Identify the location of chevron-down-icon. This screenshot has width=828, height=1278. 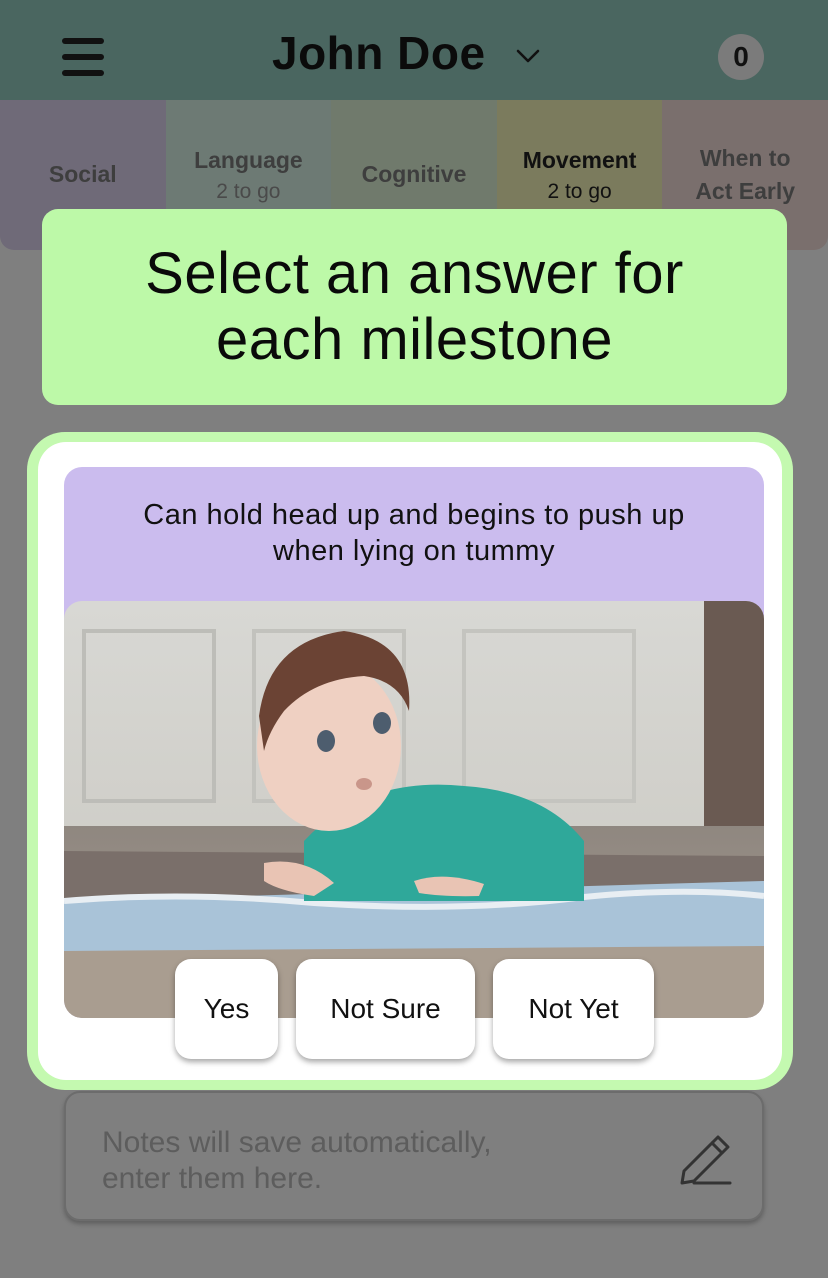
(528, 56).